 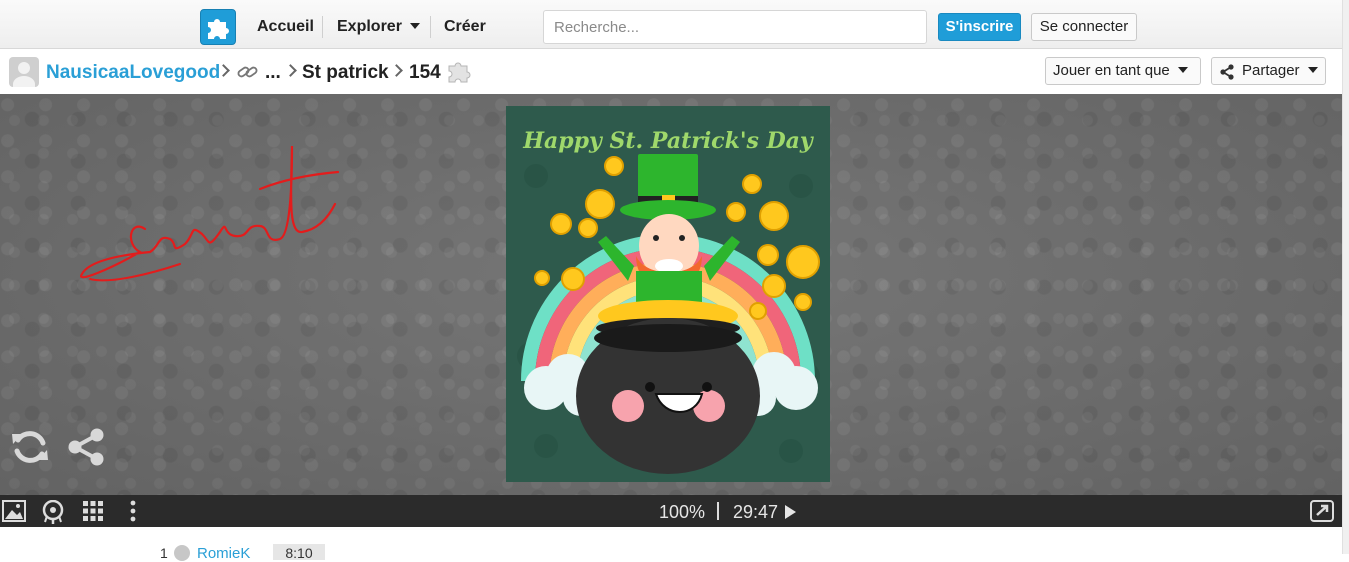 I want to click on leaderboard-rank: 1, so click(x=164, y=553).